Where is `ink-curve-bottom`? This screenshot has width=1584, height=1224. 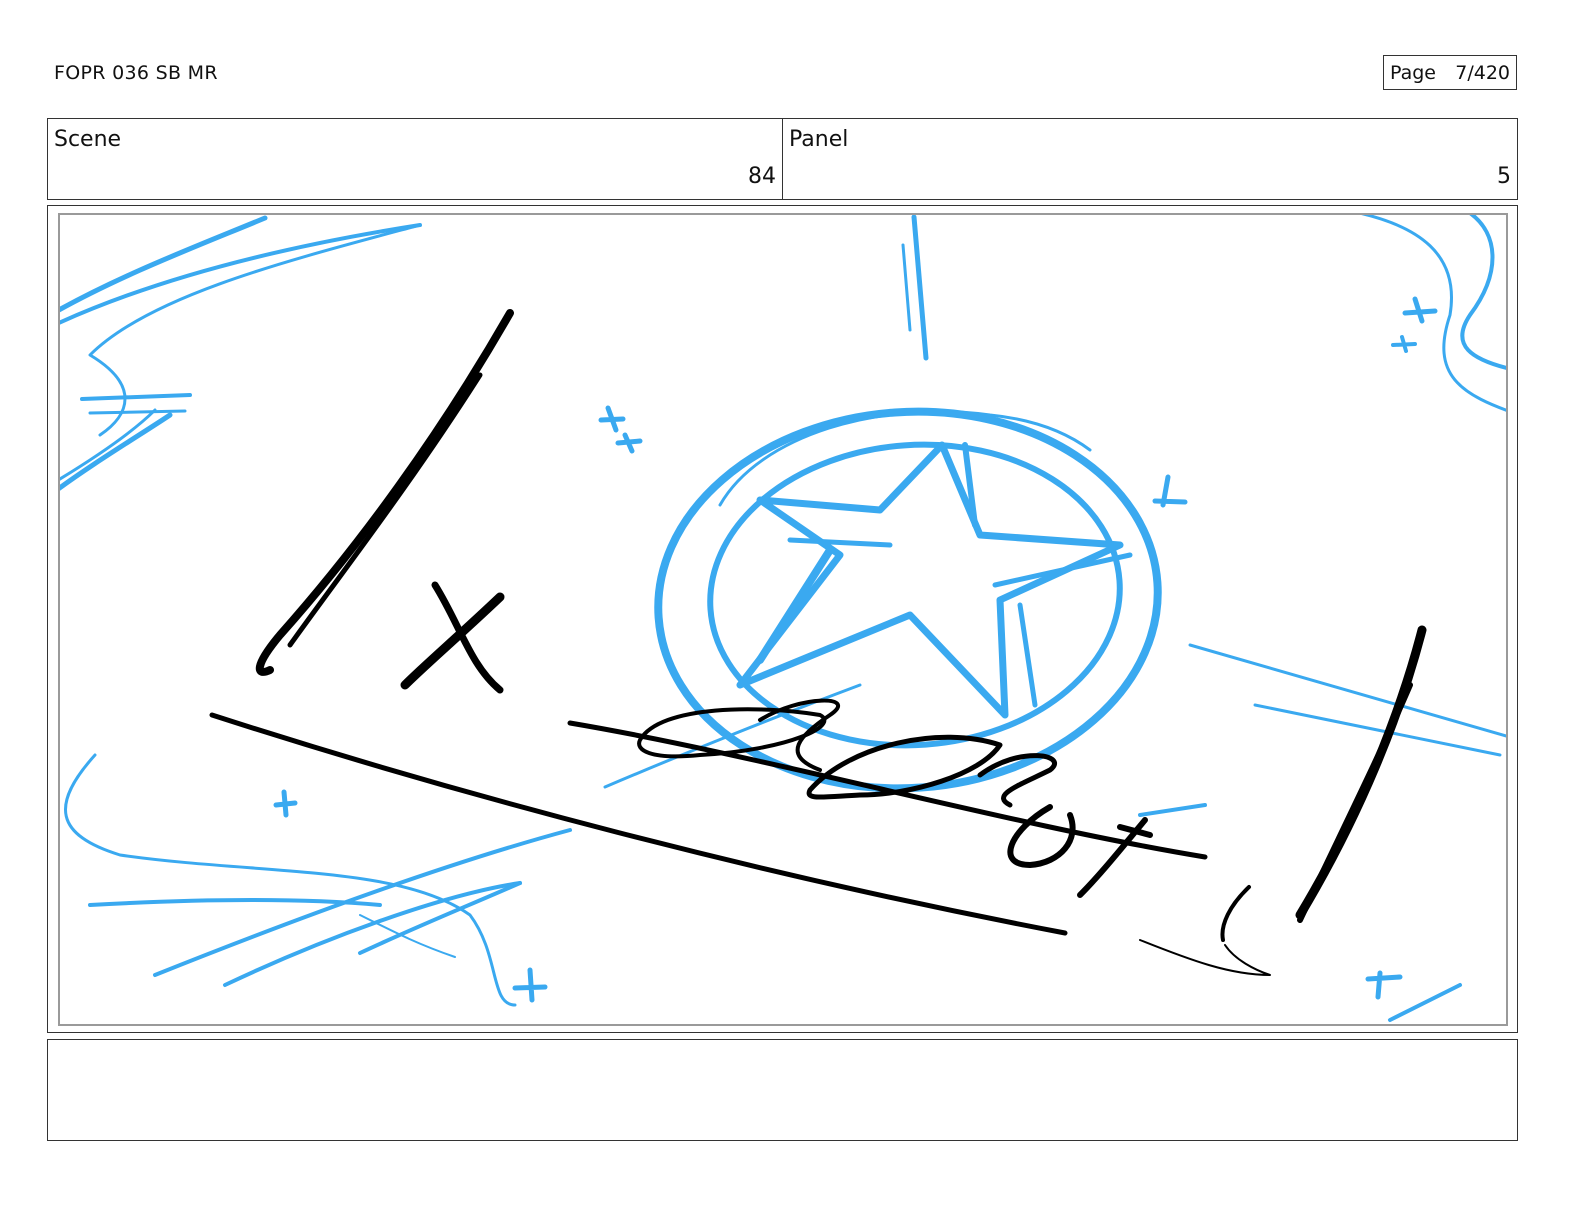
ink-curve-bottom is located at coordinates (1205, 957).